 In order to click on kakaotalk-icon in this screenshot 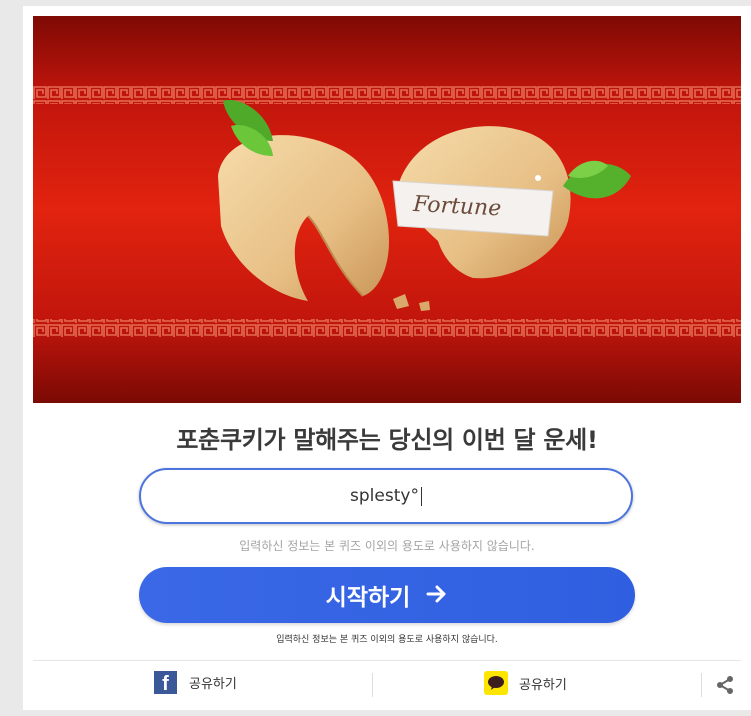, I will do `click(496, 683)`.